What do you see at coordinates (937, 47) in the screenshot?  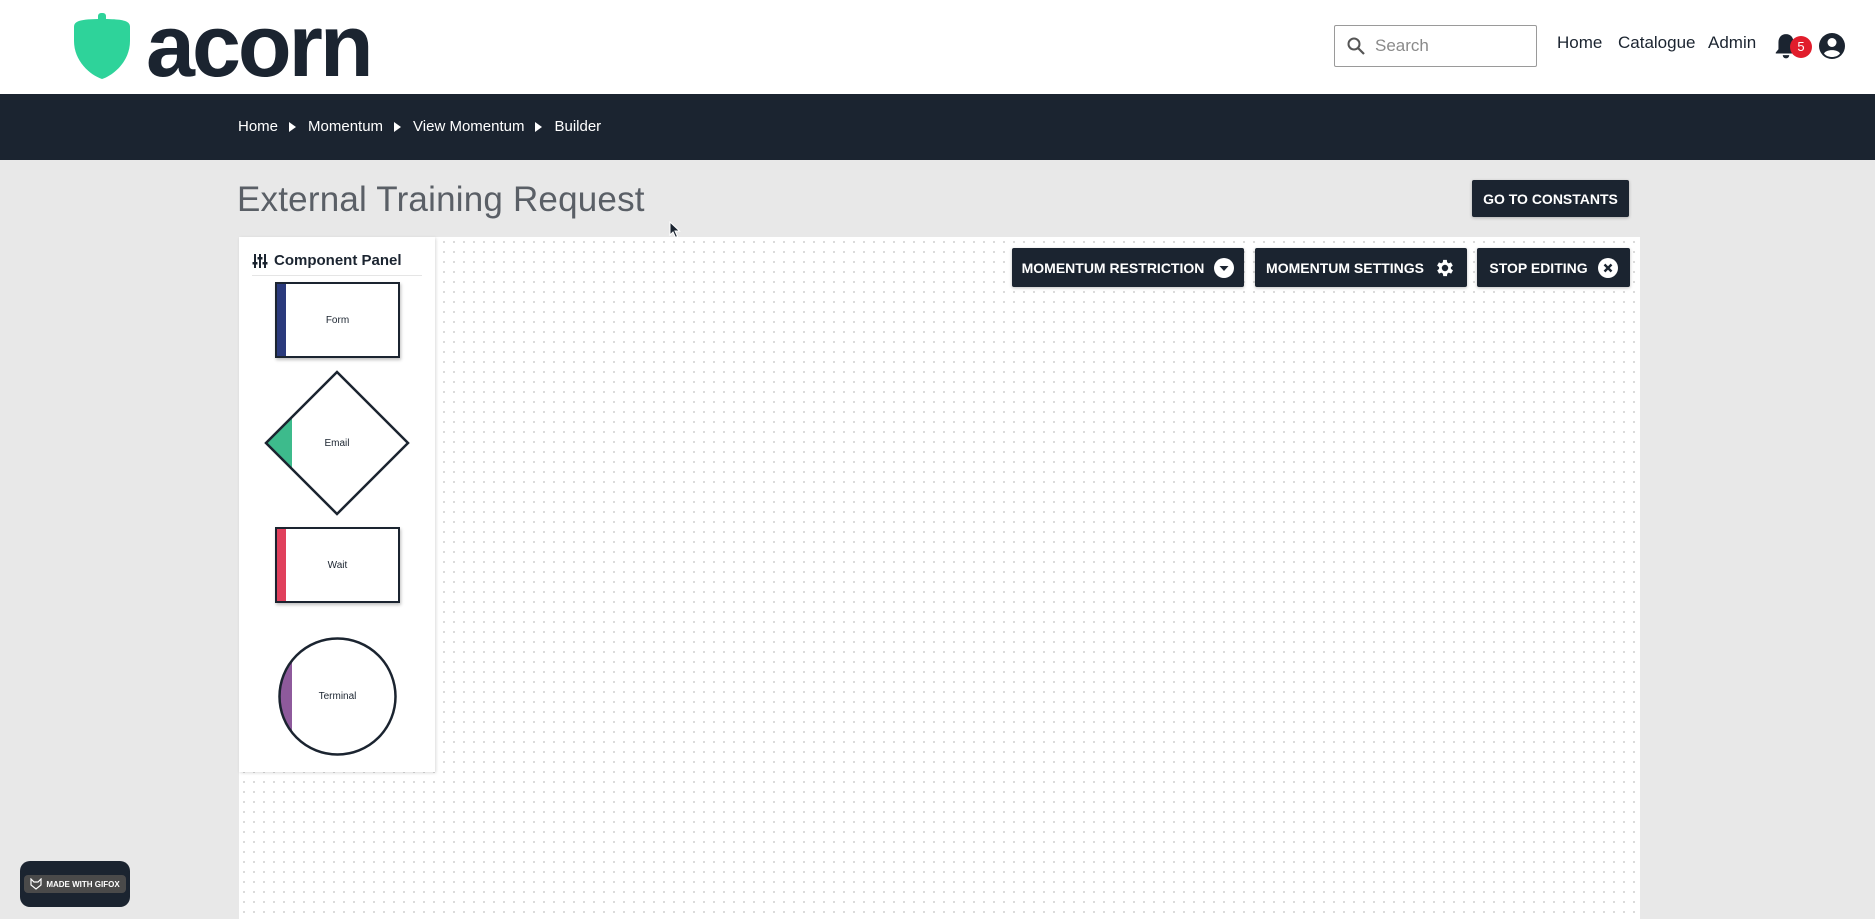 I see `top-header: acorn Home Catalogue Admin 5` at bounding box center [937, 47].